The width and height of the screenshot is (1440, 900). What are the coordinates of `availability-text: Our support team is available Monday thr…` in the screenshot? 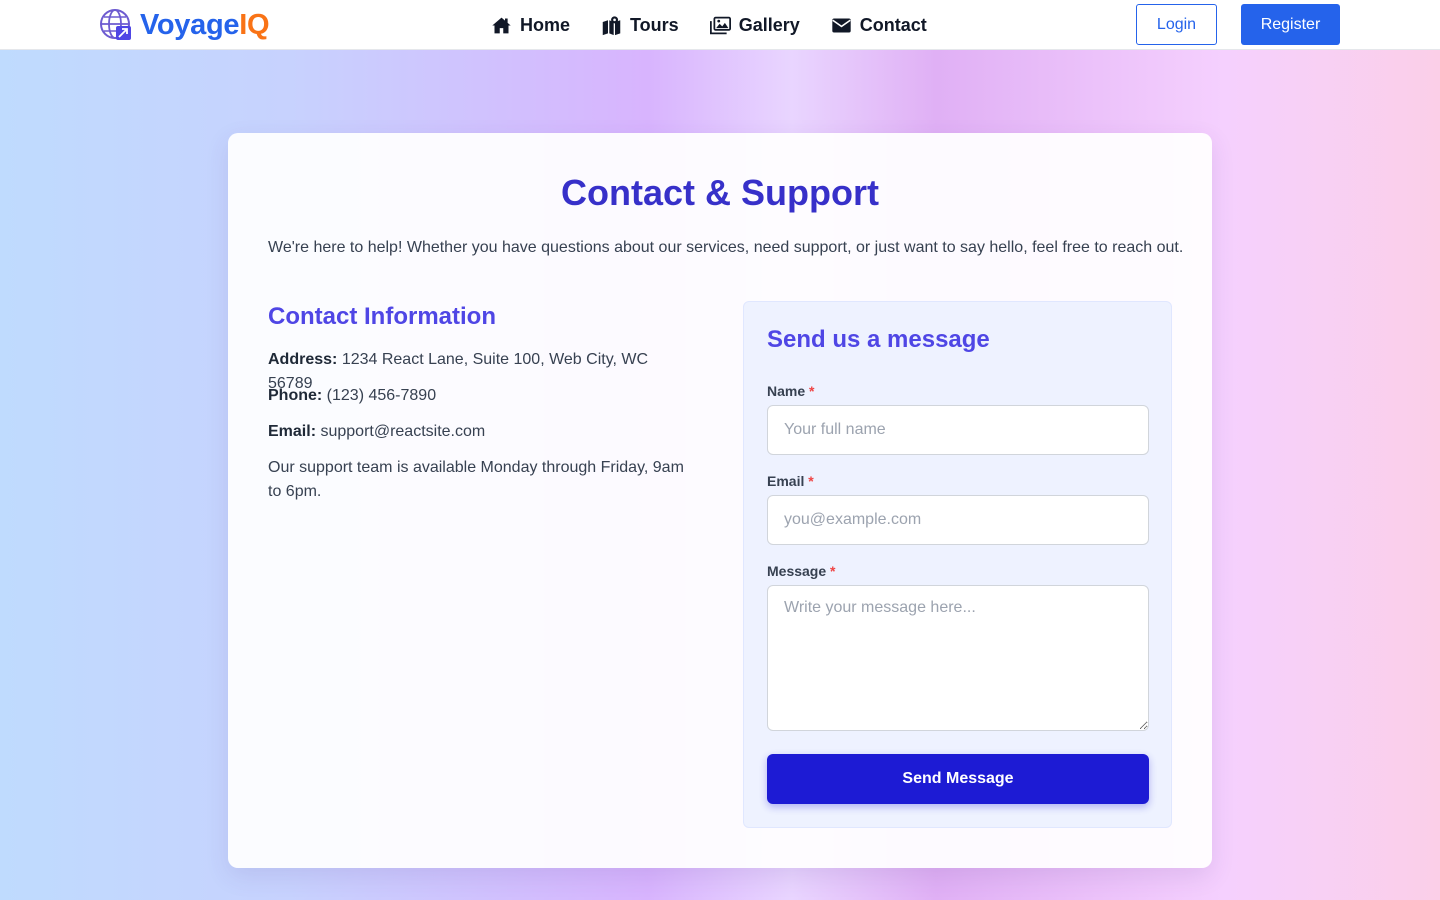 It's located at (476, 479).